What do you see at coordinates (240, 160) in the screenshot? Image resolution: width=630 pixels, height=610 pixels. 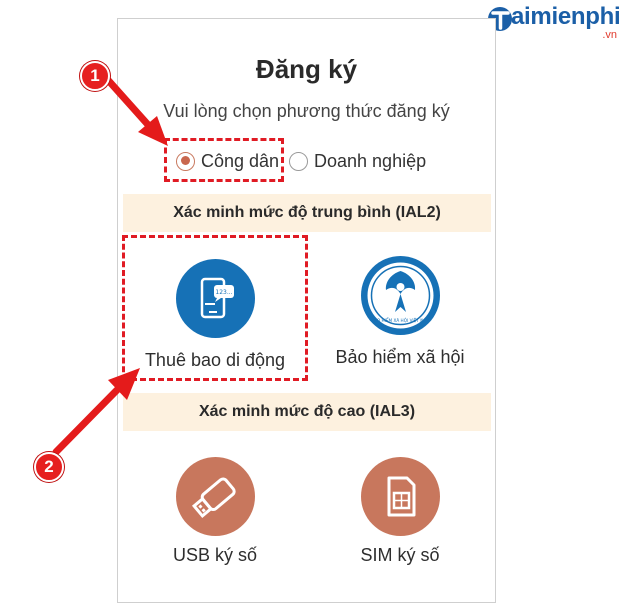 I see `radio-label-cong-dan: Công dân` at bounding box center [240, 160].